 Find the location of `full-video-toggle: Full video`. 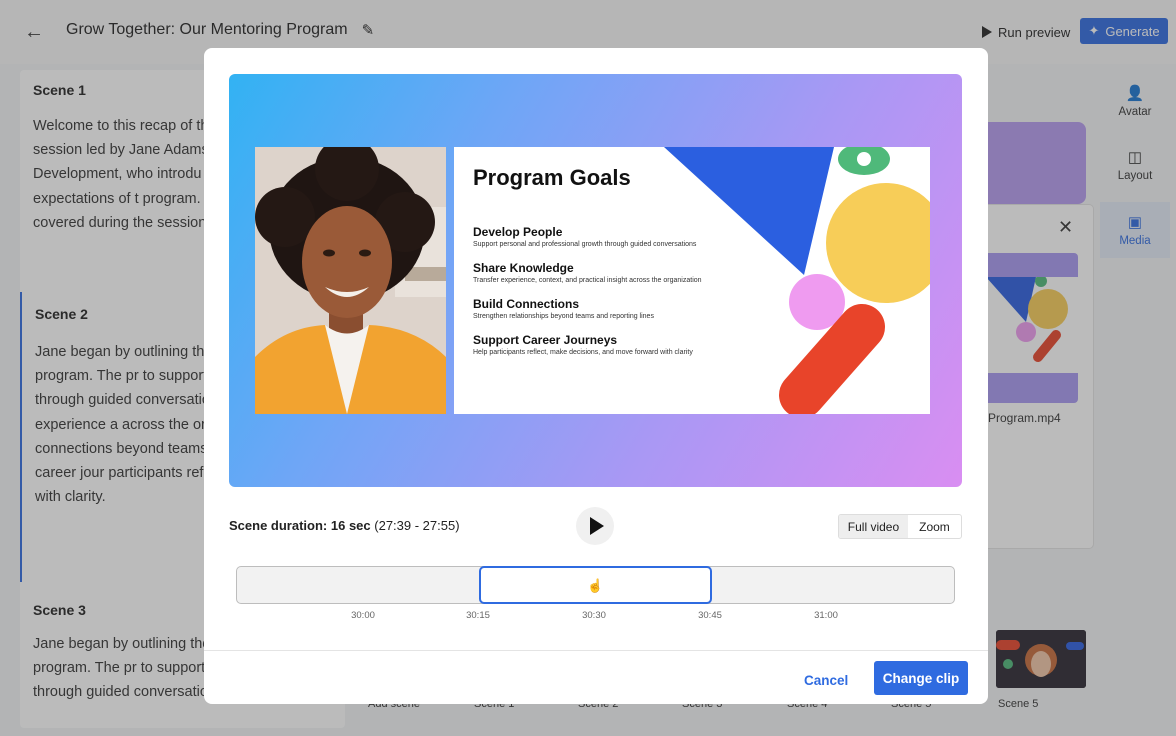

full-video-toggle: Full video is located at coordinates (873, 526).